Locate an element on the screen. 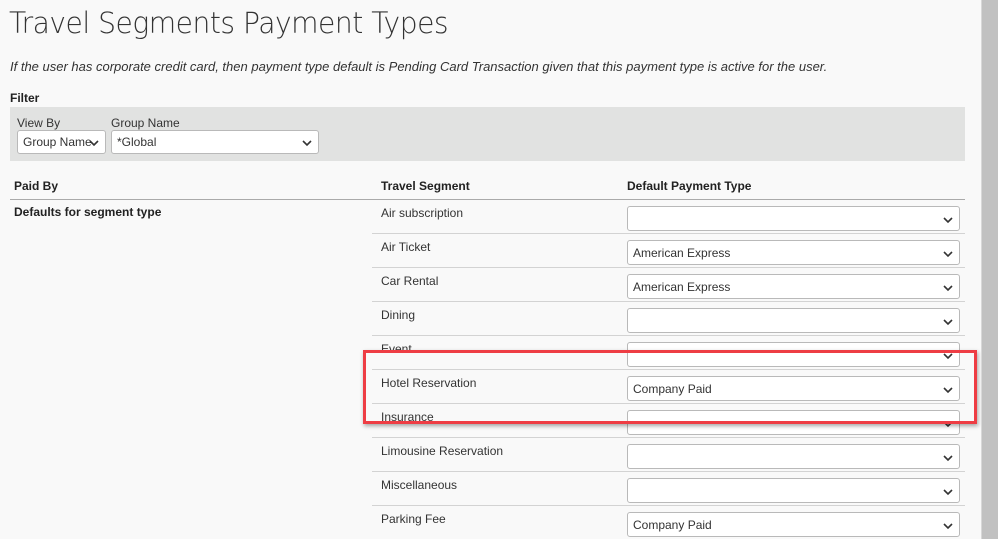 The image size is (998, 539). travel-segment-label: Car Rental is located at coordinates (410, 281).